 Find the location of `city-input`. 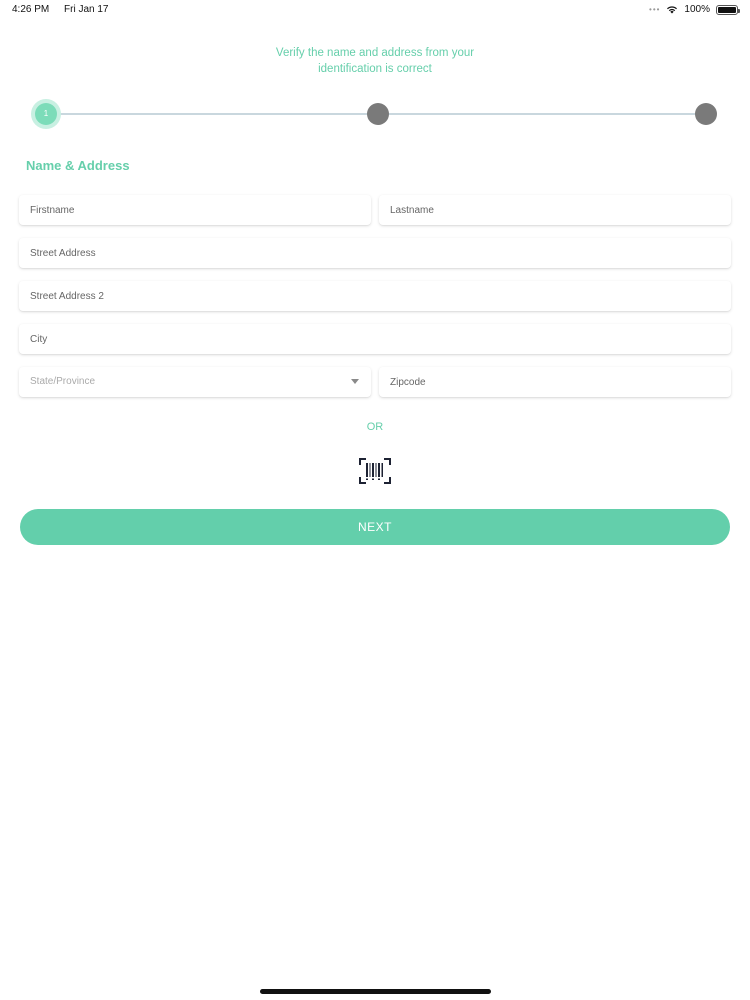

city-input is located at coordinates (375, 339).